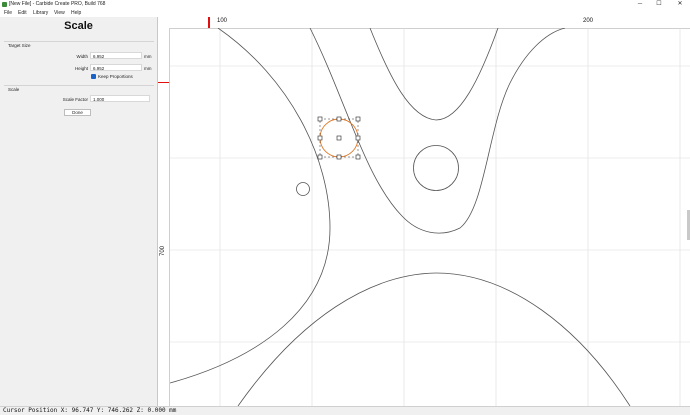 This screenshot has height=415, width=690. I want to click on ruler-label-700: 700, so click(163, 250).